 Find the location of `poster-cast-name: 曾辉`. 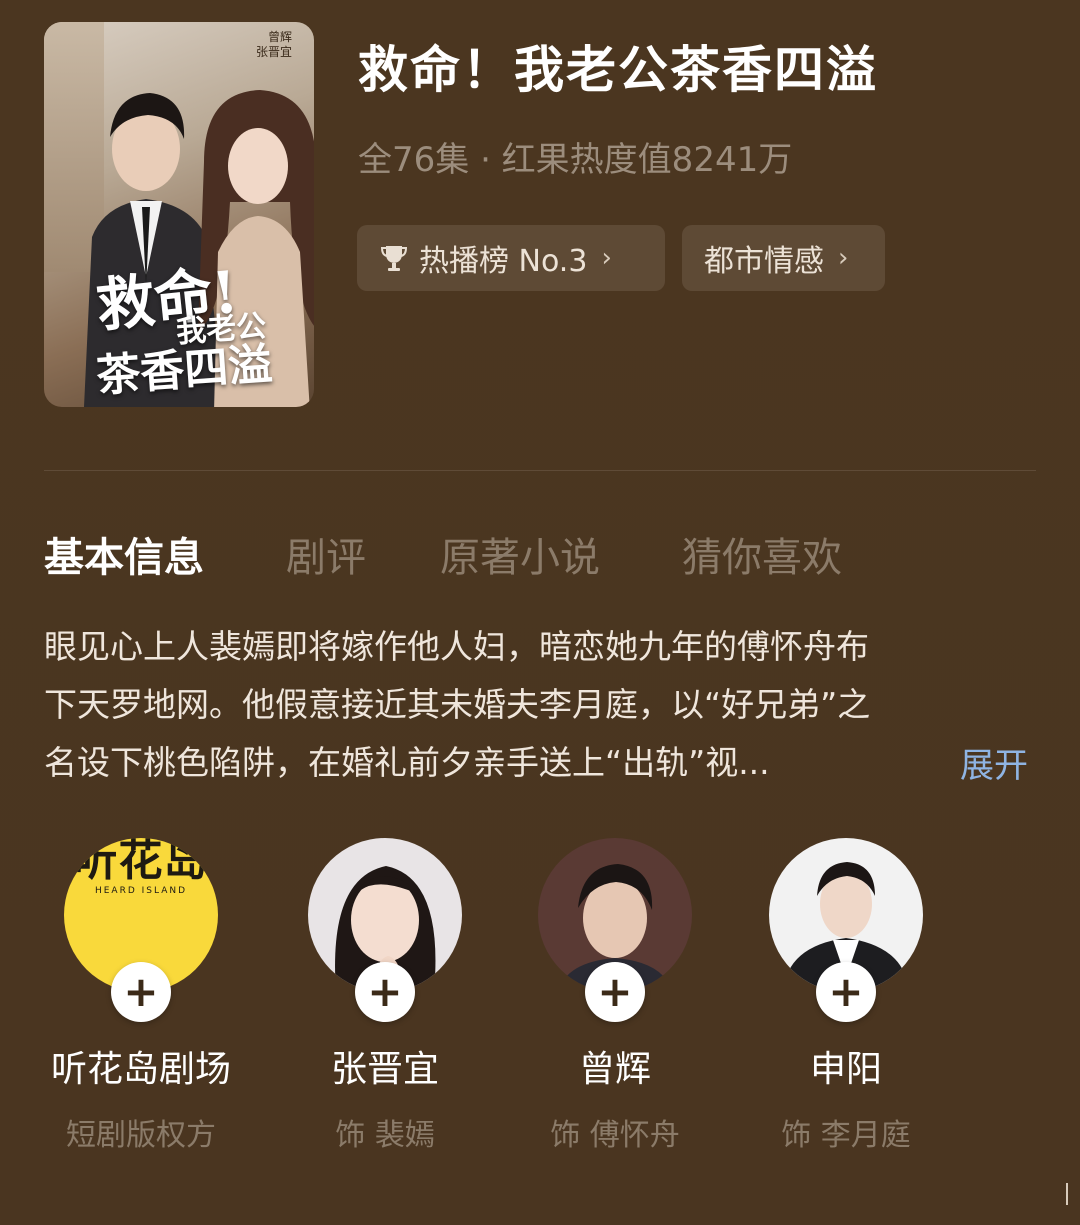

poster-cast-name: 曾辉 is located at coordinates (279, 37).